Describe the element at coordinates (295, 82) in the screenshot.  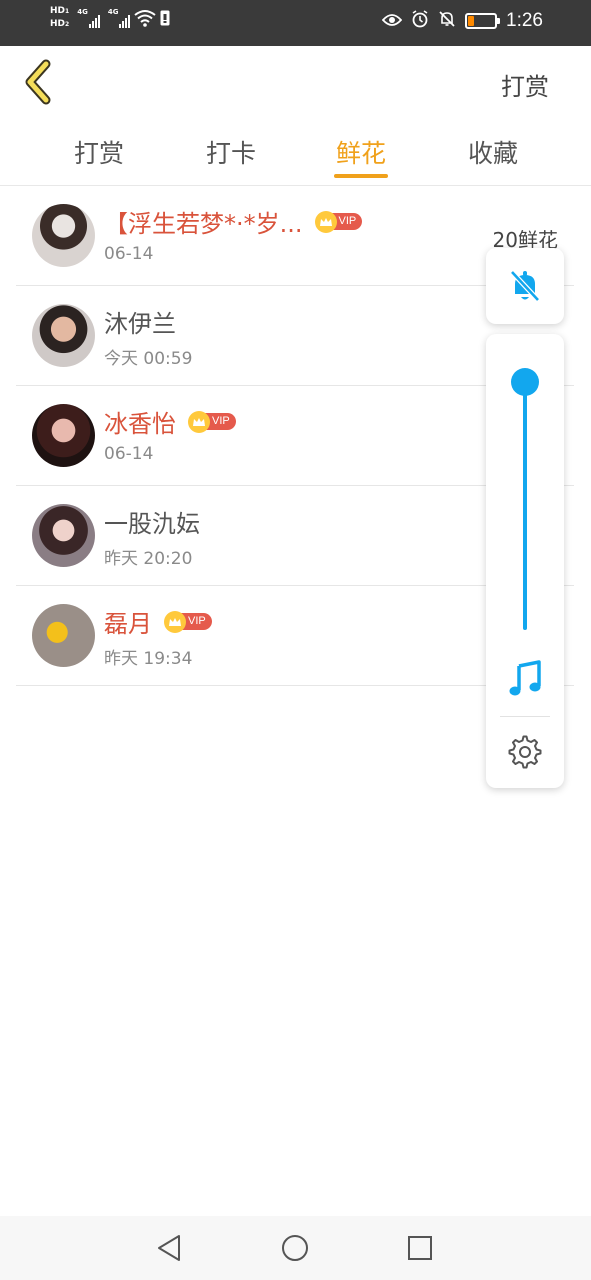
I see `header: 打赏` at that location.